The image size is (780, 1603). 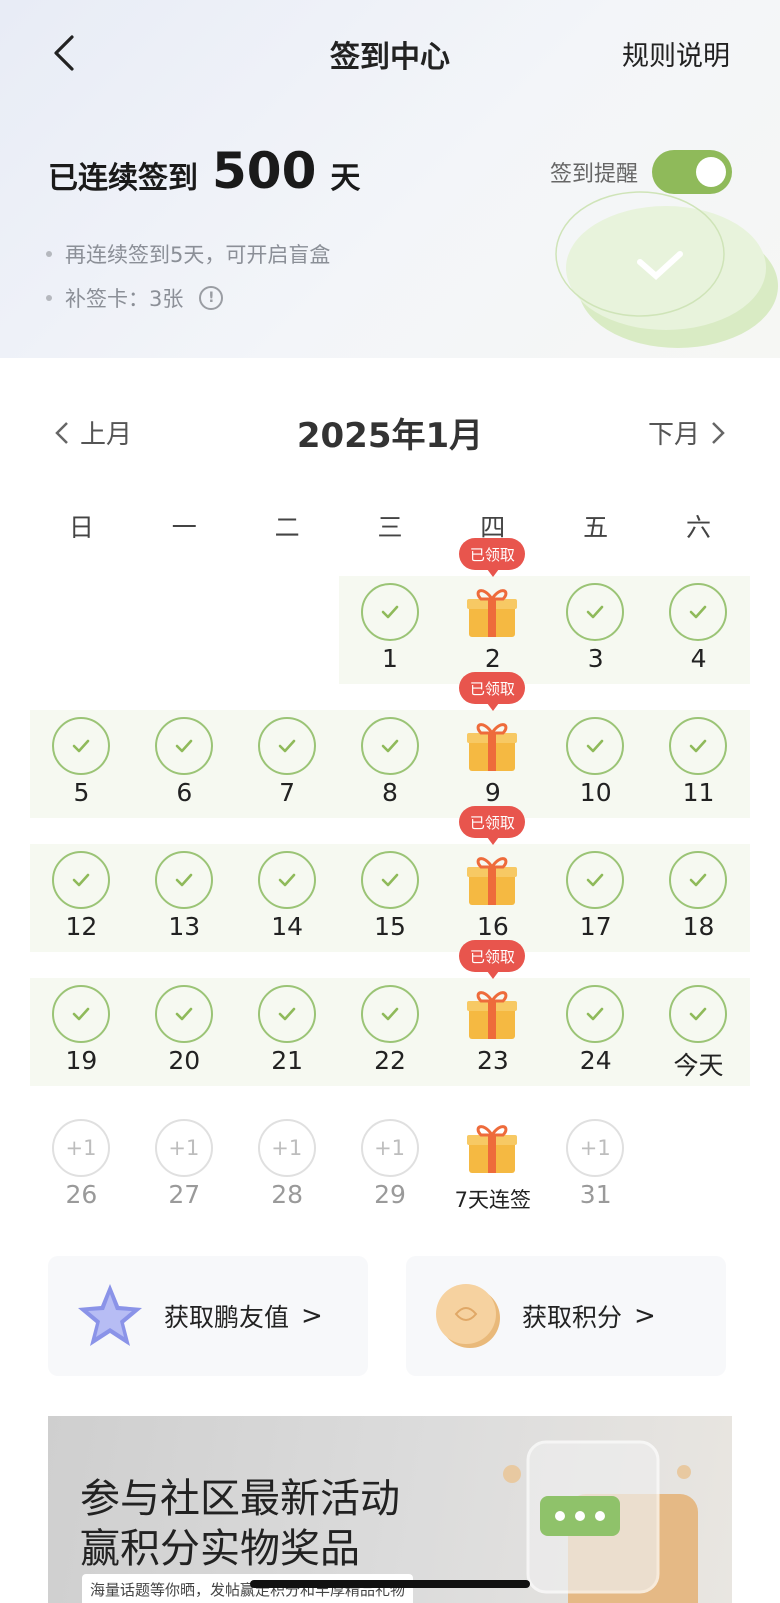 What do you see at coordinates (676, 53) in the screenshot?
I see `rules-link: 规则说明` at bounding box center [676, 53].